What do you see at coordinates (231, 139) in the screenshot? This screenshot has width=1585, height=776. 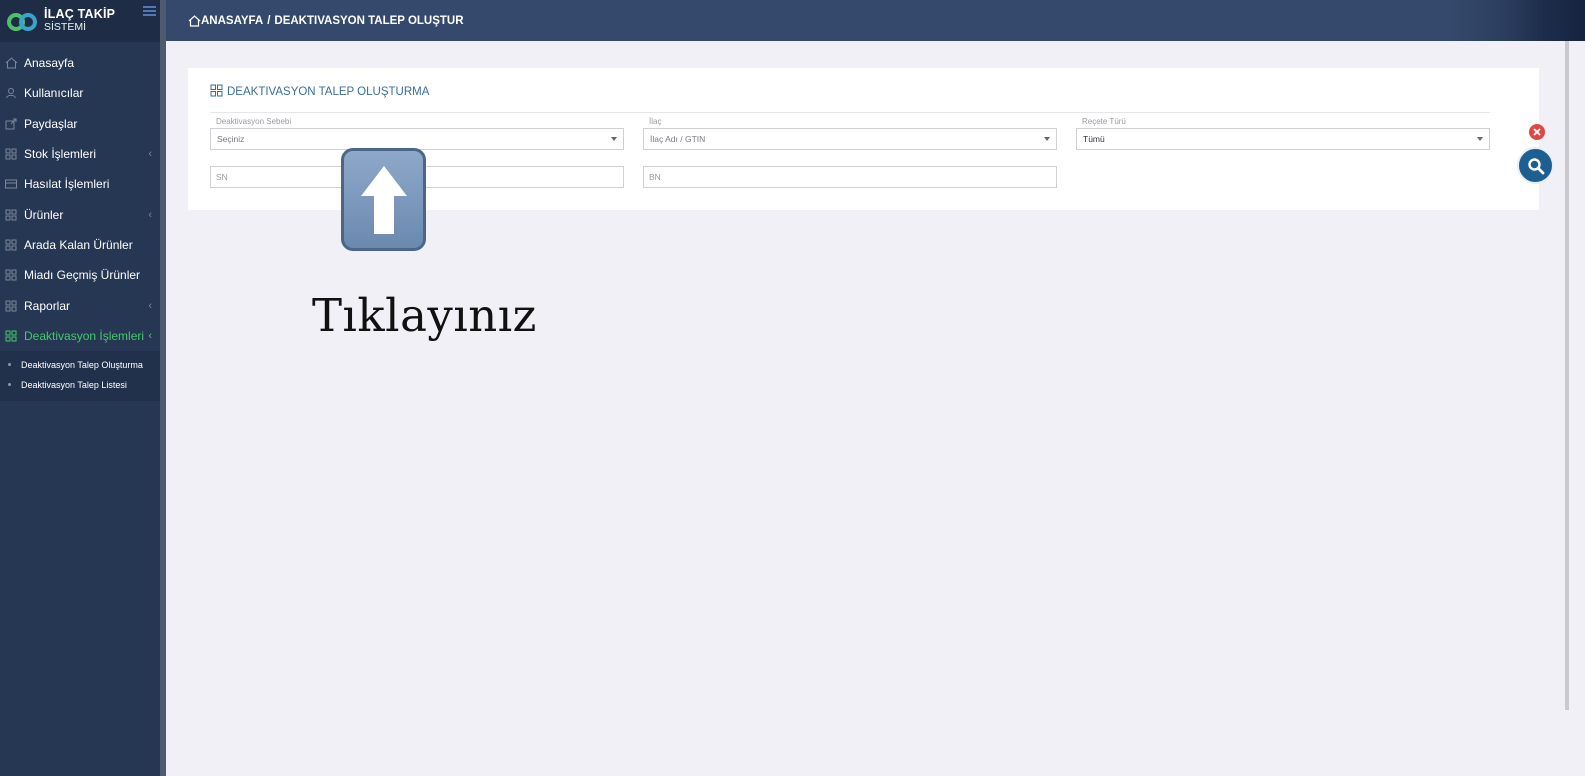 I see `deactivation-reason-value: Seçiniz` at bounding box center [231, 139].